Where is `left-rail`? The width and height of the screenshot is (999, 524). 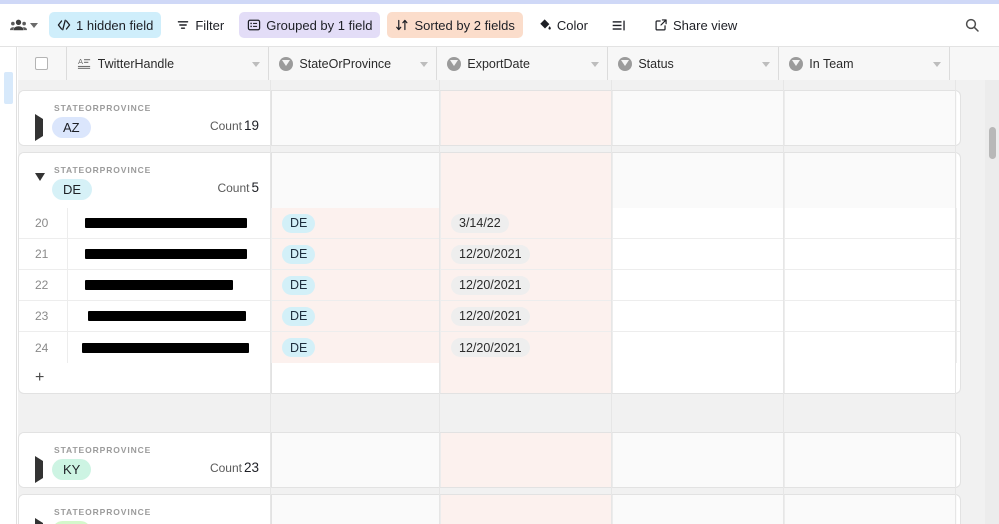
left-rail is located at coordinates (8, 285).